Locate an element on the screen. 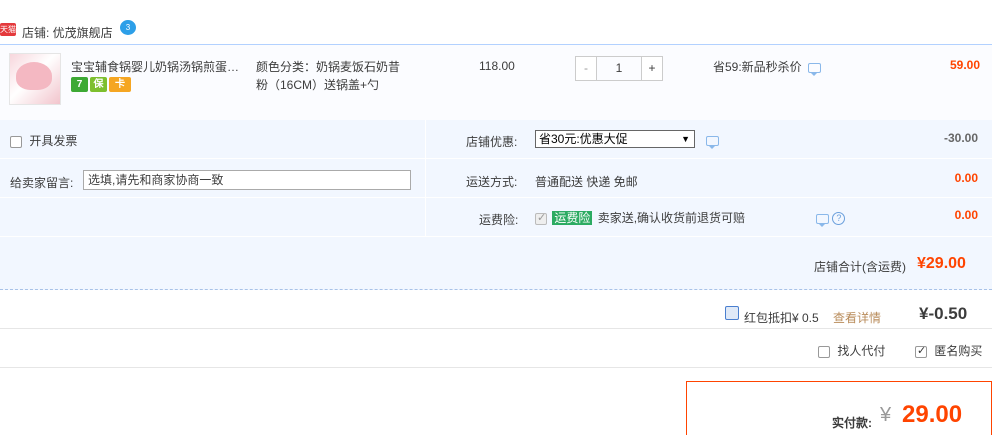 The width and height of the screenshot is (992, 435). promo-label: 省59:新品秒杀价 is located at coordinates (757, 67).